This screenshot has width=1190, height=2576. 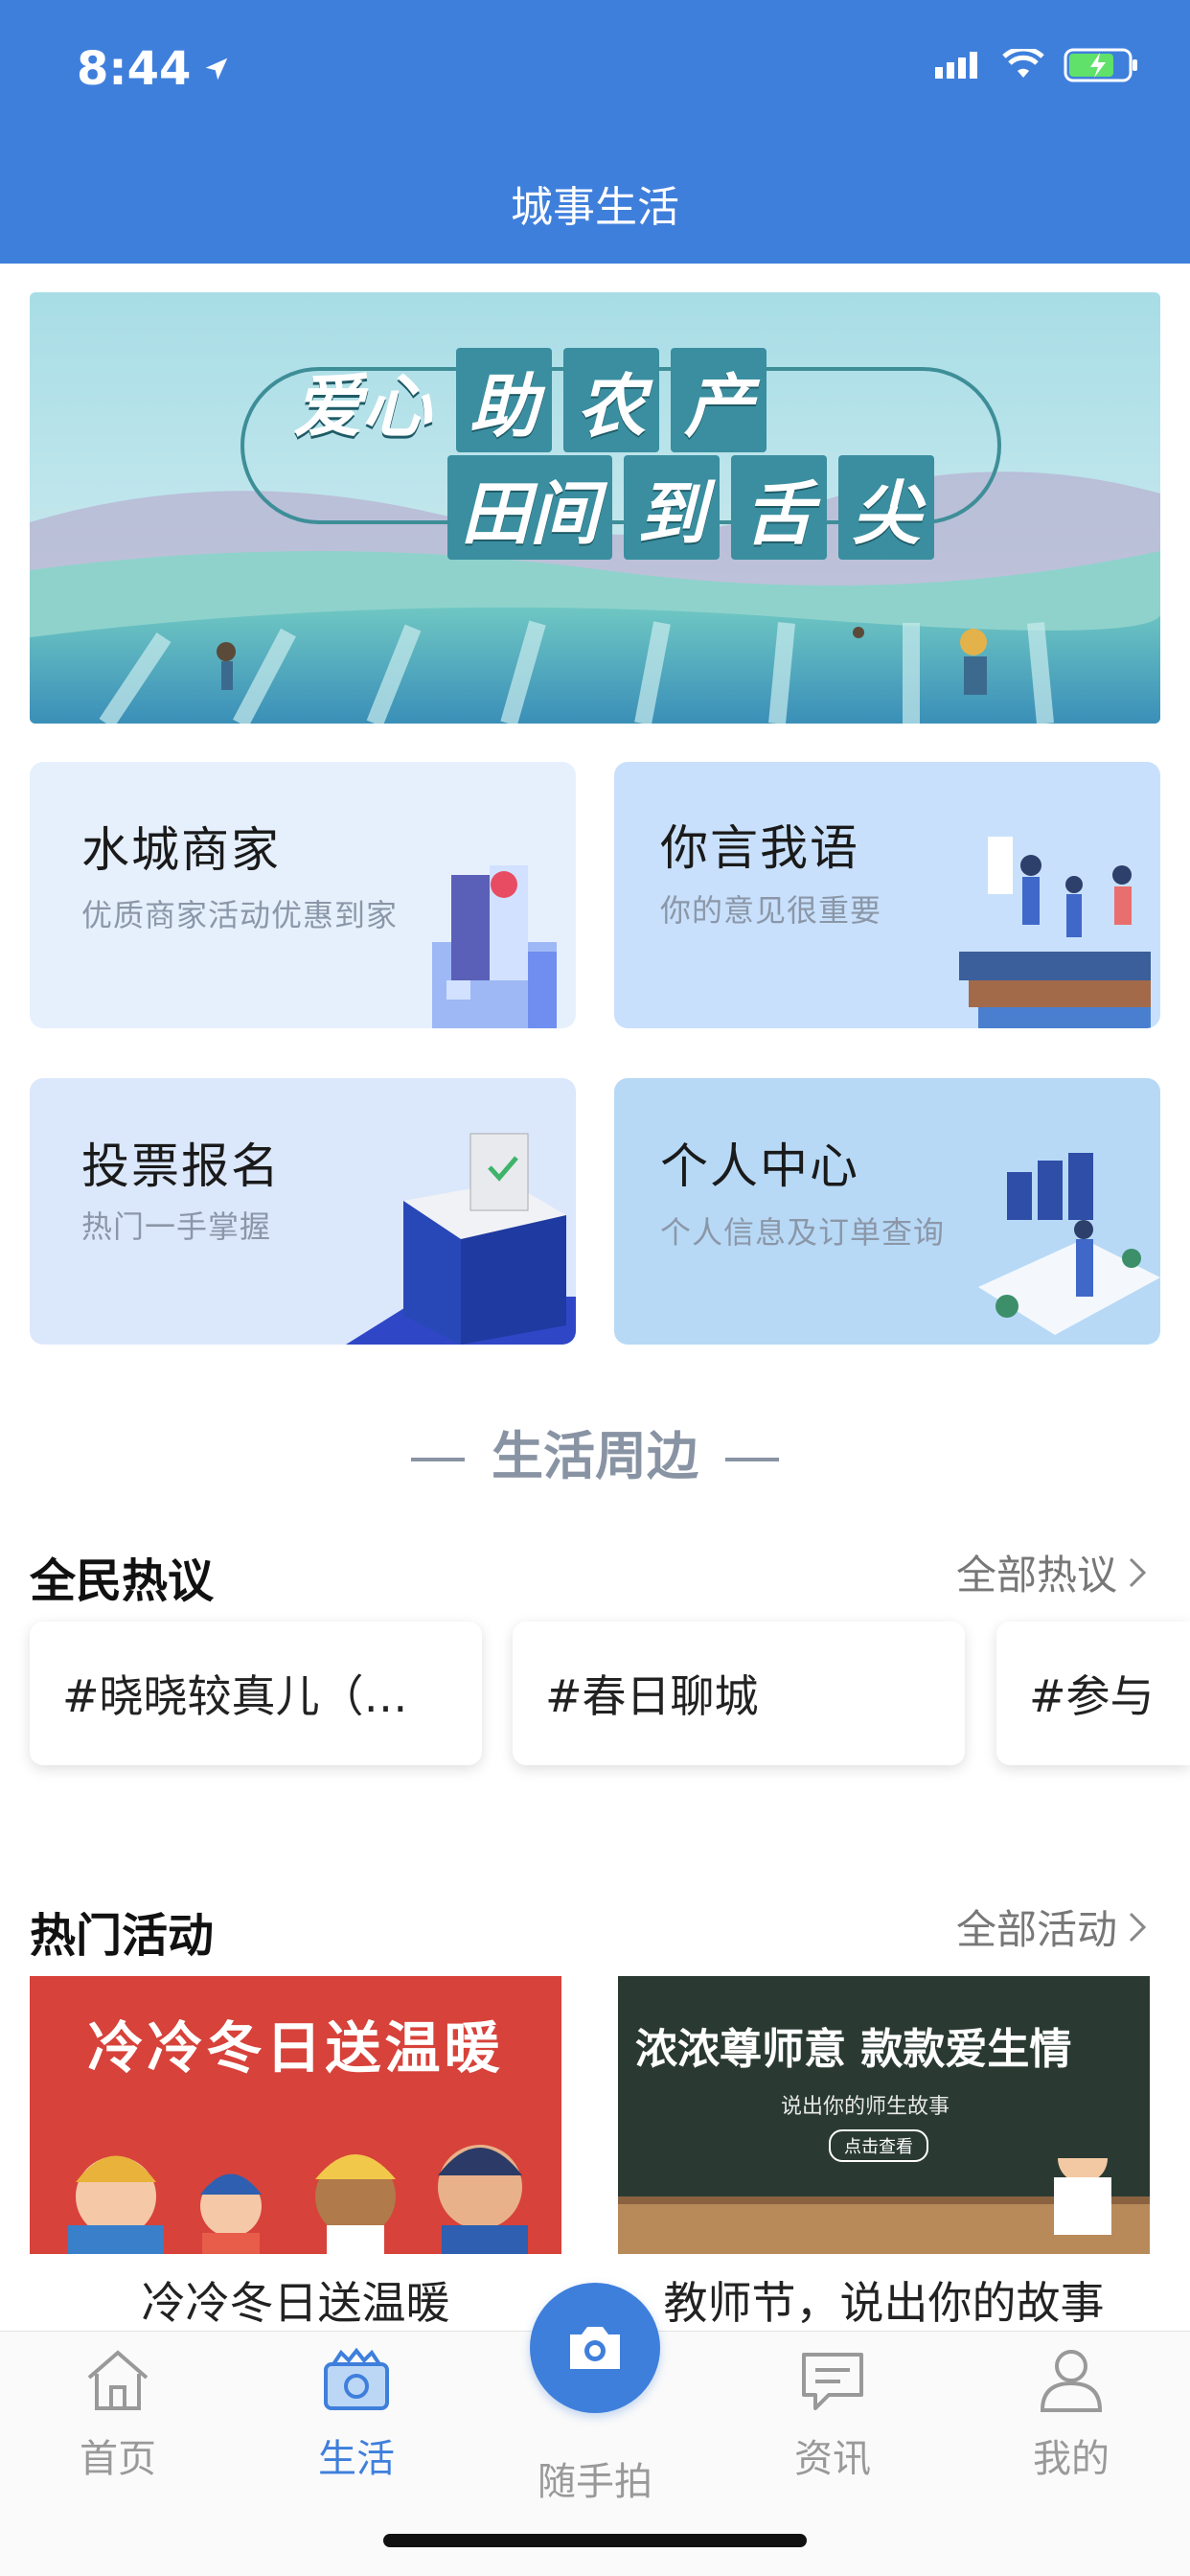 What do you see at coordinates (495, 946) in the screenshot?
I see `shop-illustration` at bounding box center [495, 946].